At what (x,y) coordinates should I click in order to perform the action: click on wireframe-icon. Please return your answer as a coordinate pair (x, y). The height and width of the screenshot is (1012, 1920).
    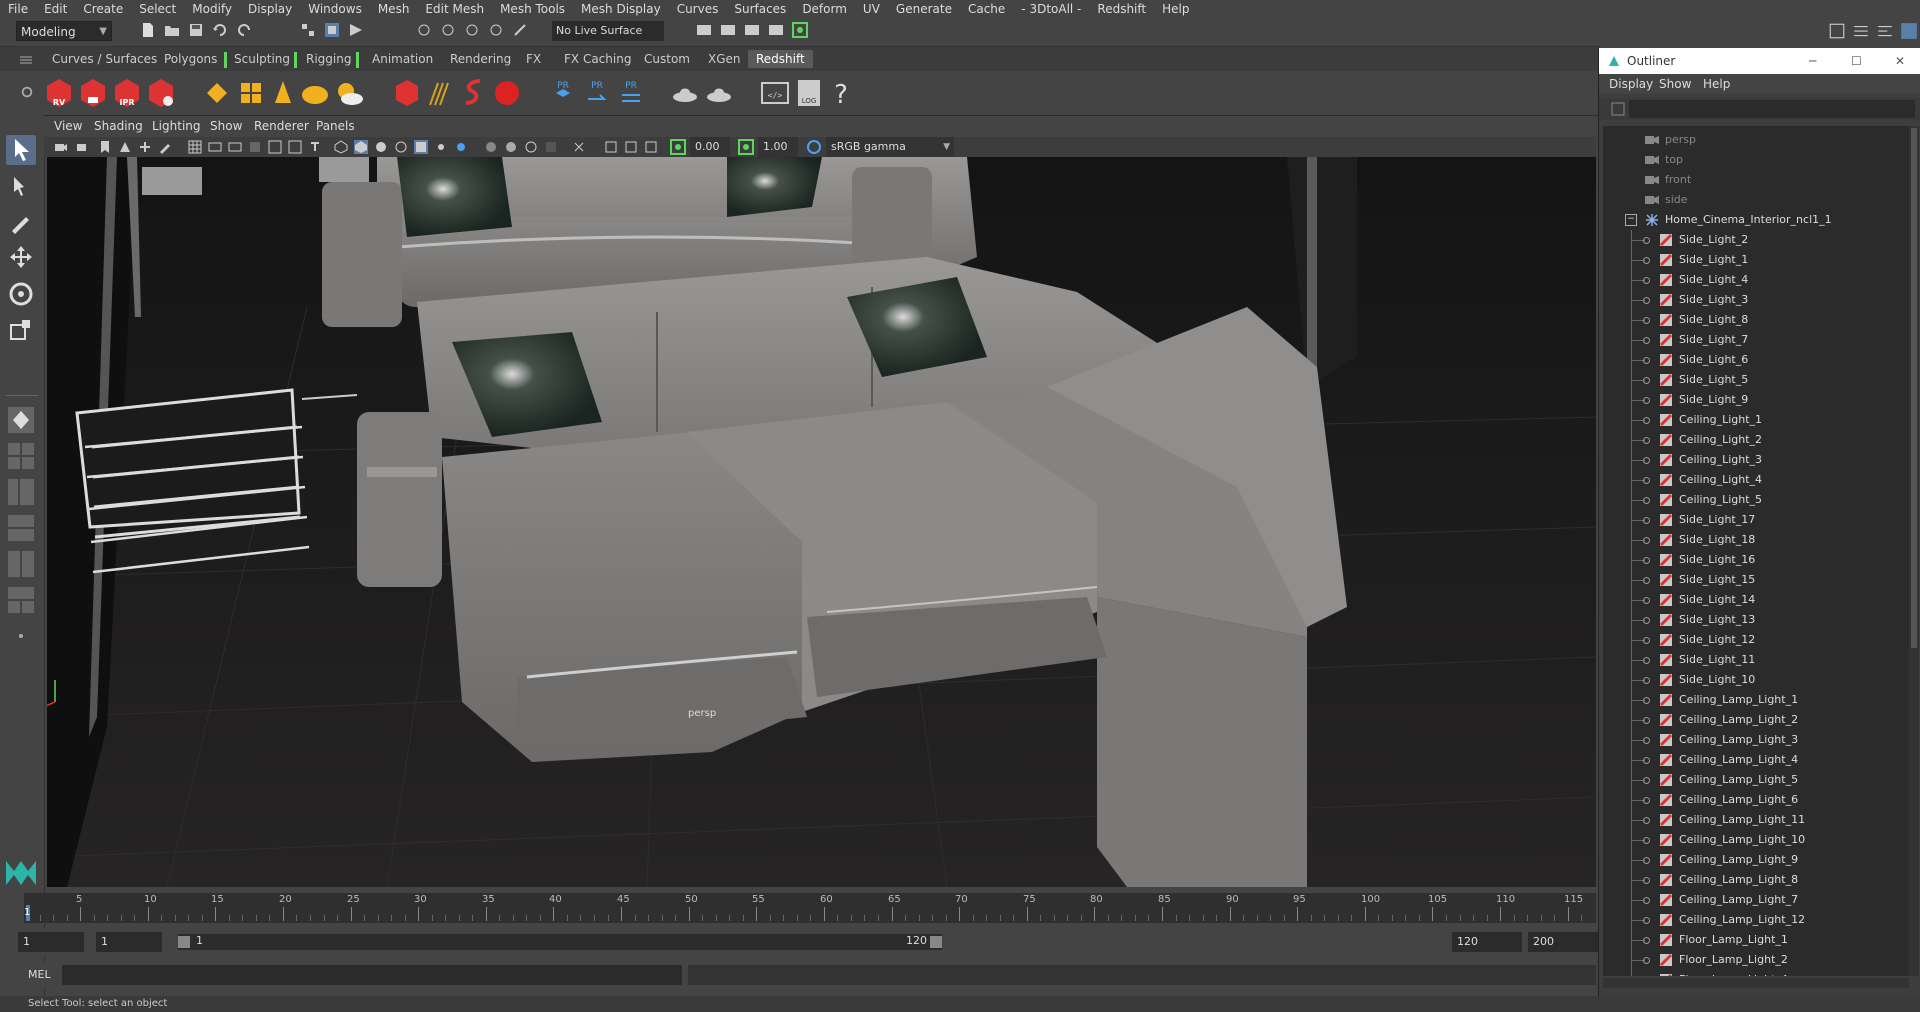
    Looking at the image, I should click on (341, 147).